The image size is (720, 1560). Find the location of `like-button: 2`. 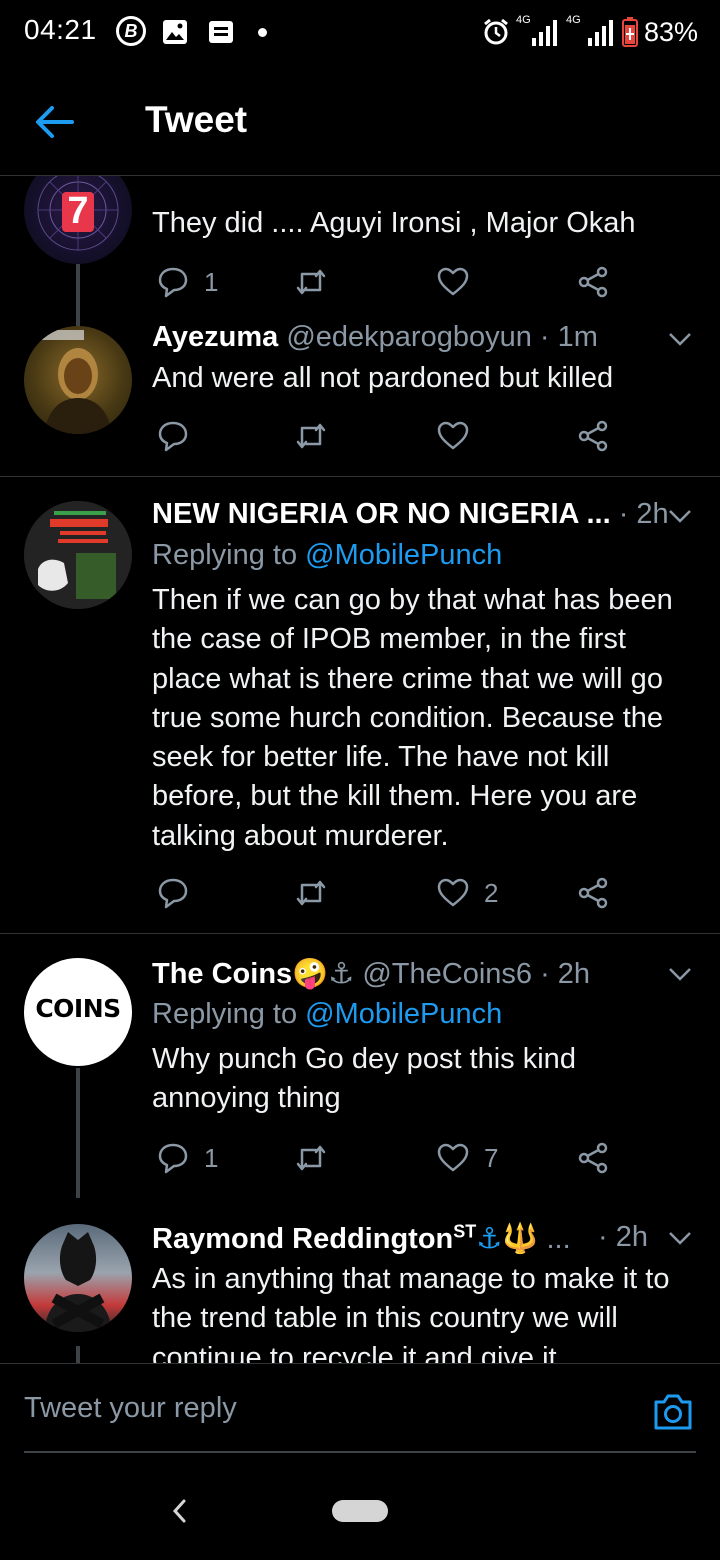

like-button: 2 is located at coordinates (467, 893).